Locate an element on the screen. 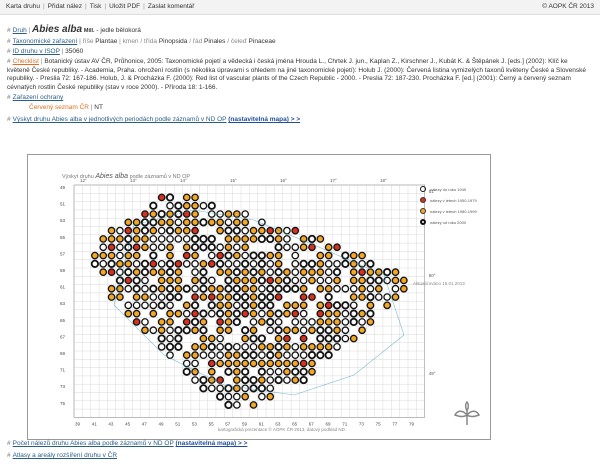 The width and height of the screenshot is (600, 466). rank-label: řád is located at coordinates (197, 41).